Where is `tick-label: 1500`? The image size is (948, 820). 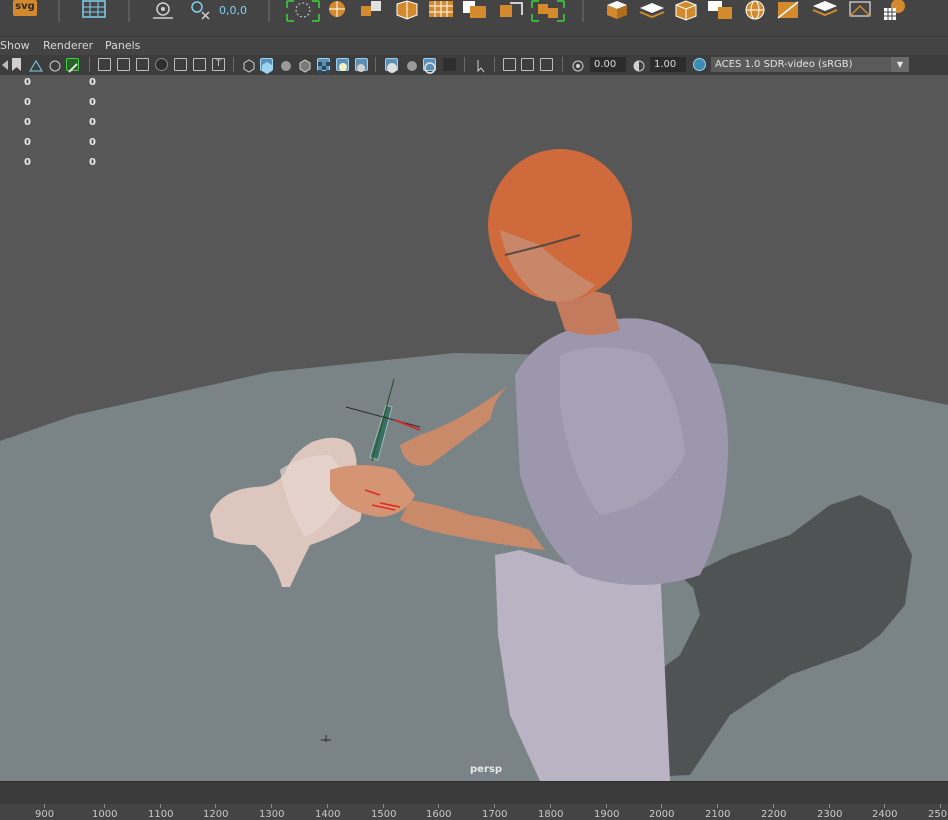
tick-label: 1500 is located at coordinates (384, 814).